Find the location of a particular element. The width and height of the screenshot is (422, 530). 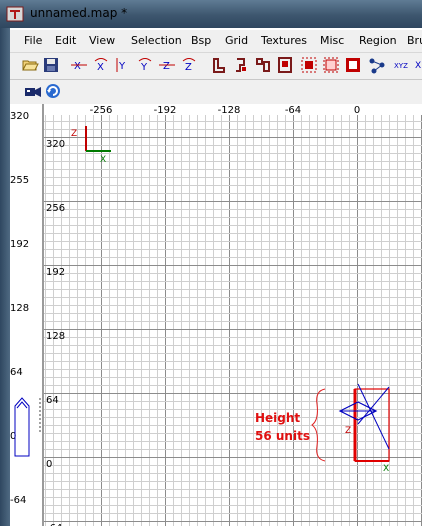

menu-textures: Textures is located at coordinates (284, 40).